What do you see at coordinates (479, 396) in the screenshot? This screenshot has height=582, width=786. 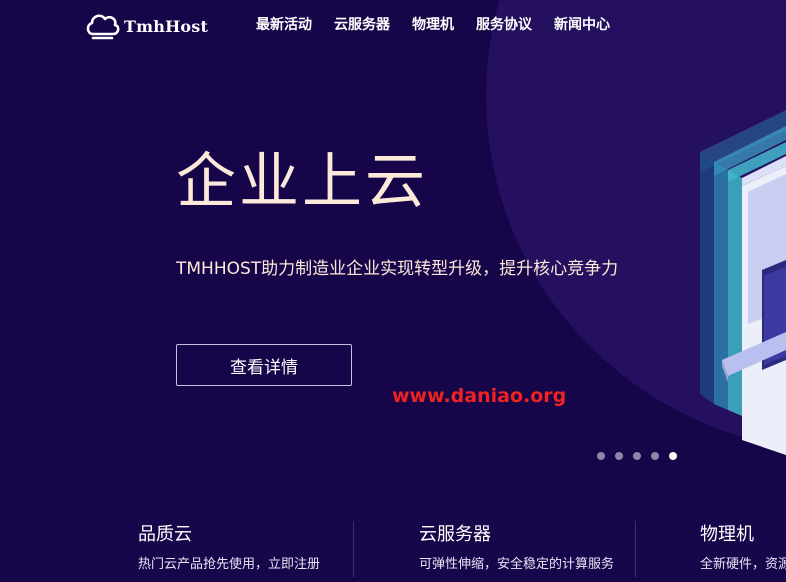 I see `watermark-text: www.daniao.org` at bounding box center [479, 396].